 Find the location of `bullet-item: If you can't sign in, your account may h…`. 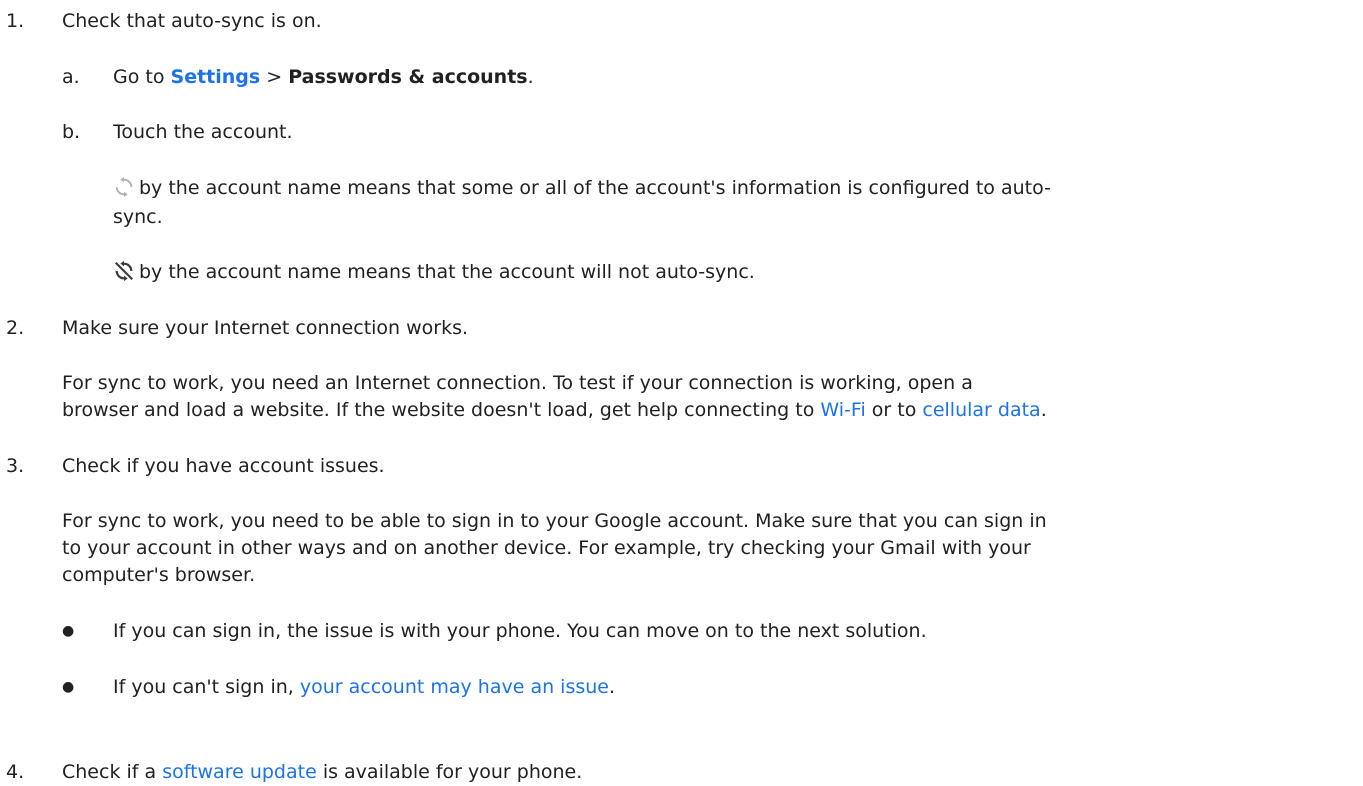

bullet-item: If you can't sign in, your account may h… is located at coordinates (364, 687).